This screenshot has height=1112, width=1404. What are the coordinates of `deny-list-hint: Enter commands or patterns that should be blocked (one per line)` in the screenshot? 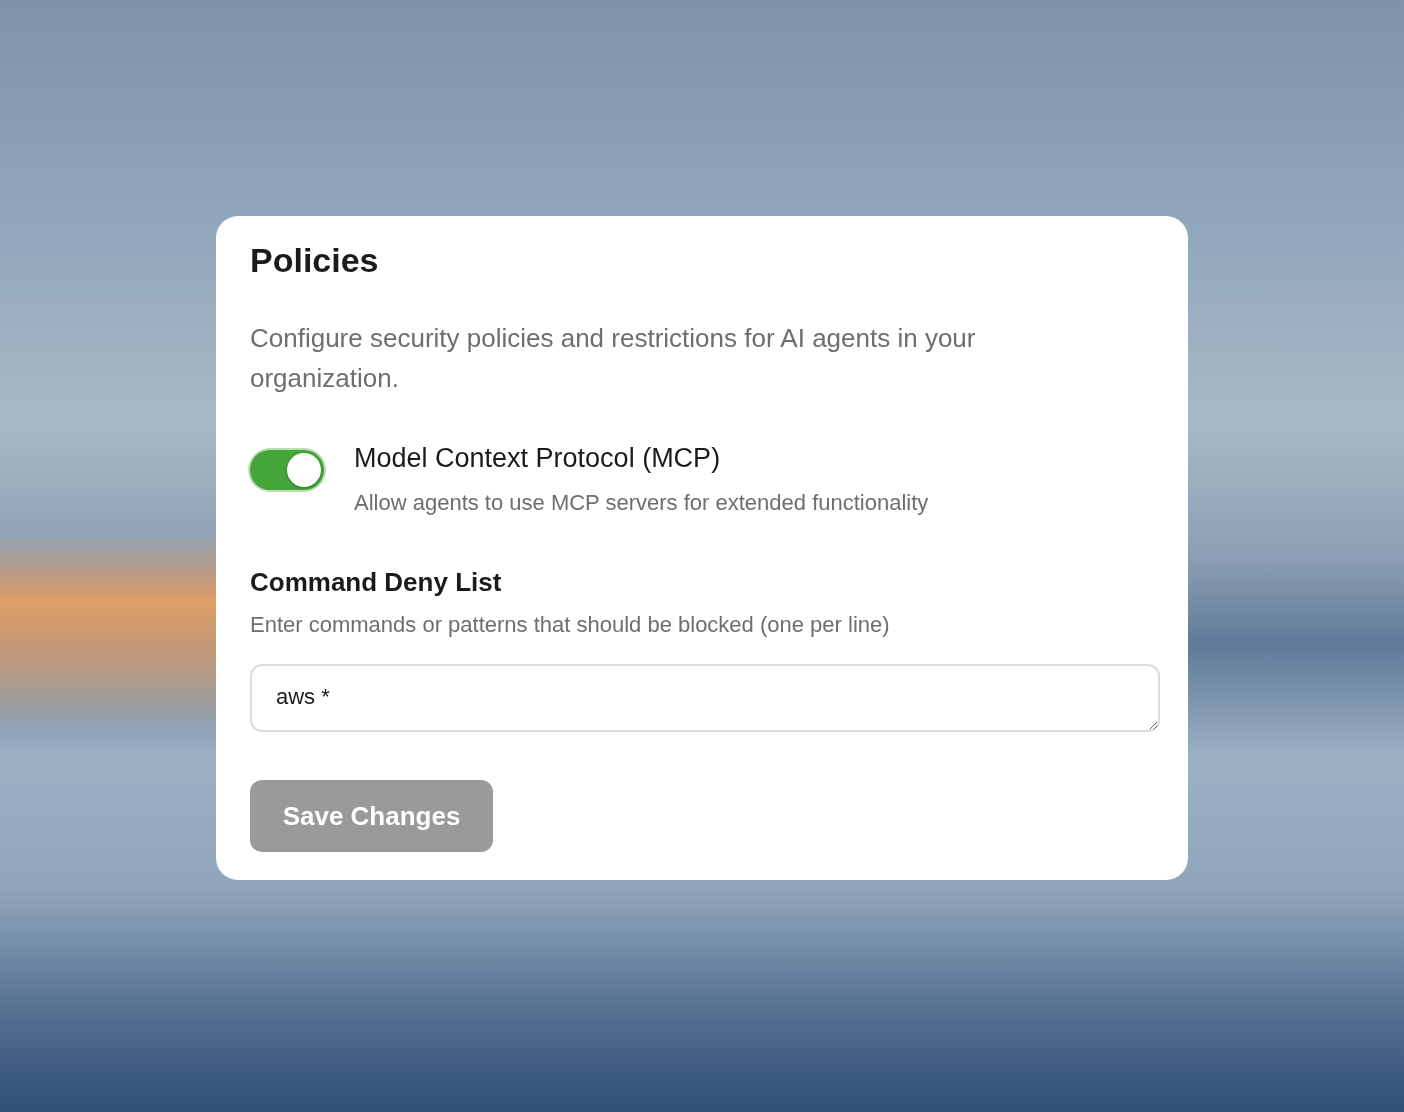 It's located at (570, 625).